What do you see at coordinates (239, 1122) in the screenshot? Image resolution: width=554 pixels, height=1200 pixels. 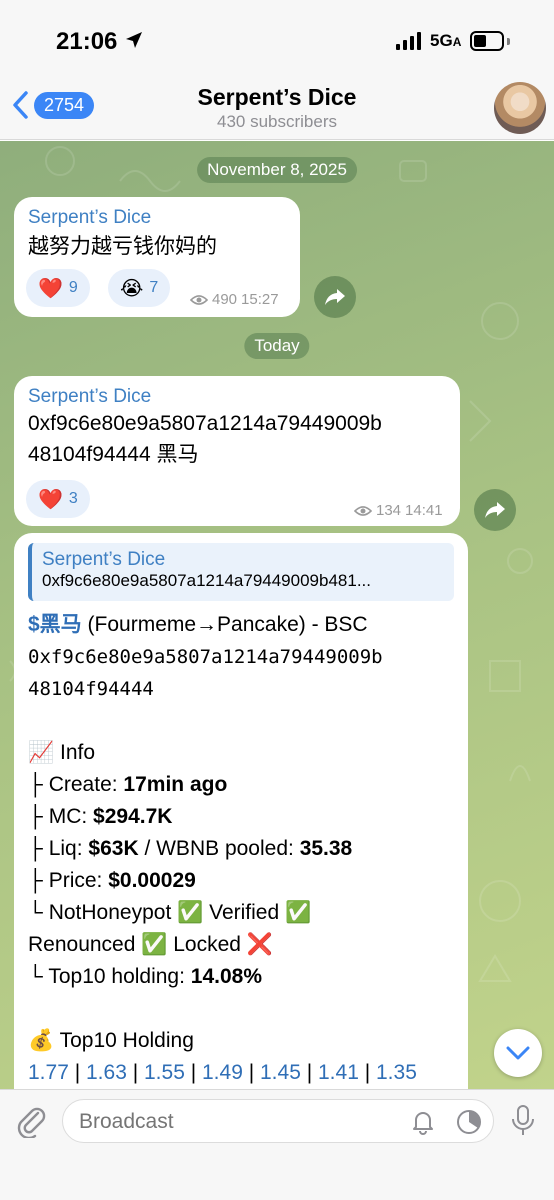 I see `broadcast-input` at bounding box center [239, 1122].